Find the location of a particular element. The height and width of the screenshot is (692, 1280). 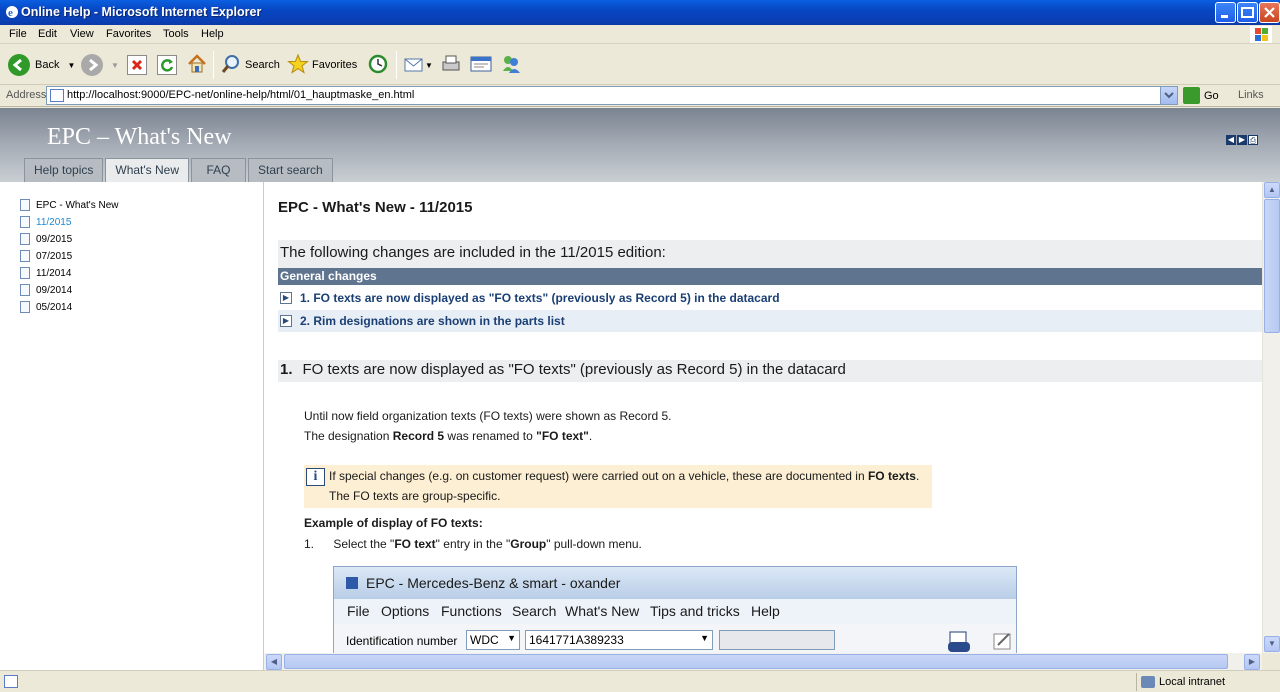

menu-tools: Tools is located at coordinates (176, 34).